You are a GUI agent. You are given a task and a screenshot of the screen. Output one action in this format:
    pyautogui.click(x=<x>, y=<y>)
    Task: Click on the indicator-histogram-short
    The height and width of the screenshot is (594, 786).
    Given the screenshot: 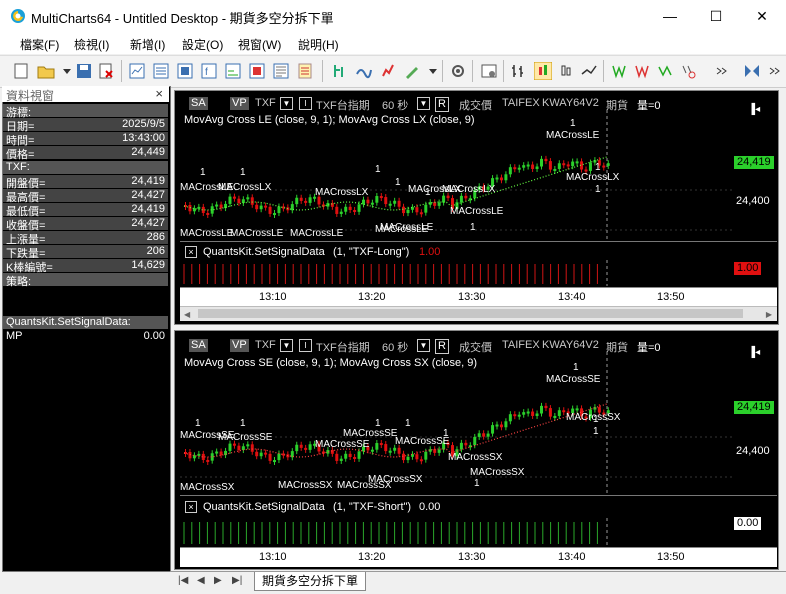 What is the action you would take?
    pyautogui.click(x=395, y=532)
    